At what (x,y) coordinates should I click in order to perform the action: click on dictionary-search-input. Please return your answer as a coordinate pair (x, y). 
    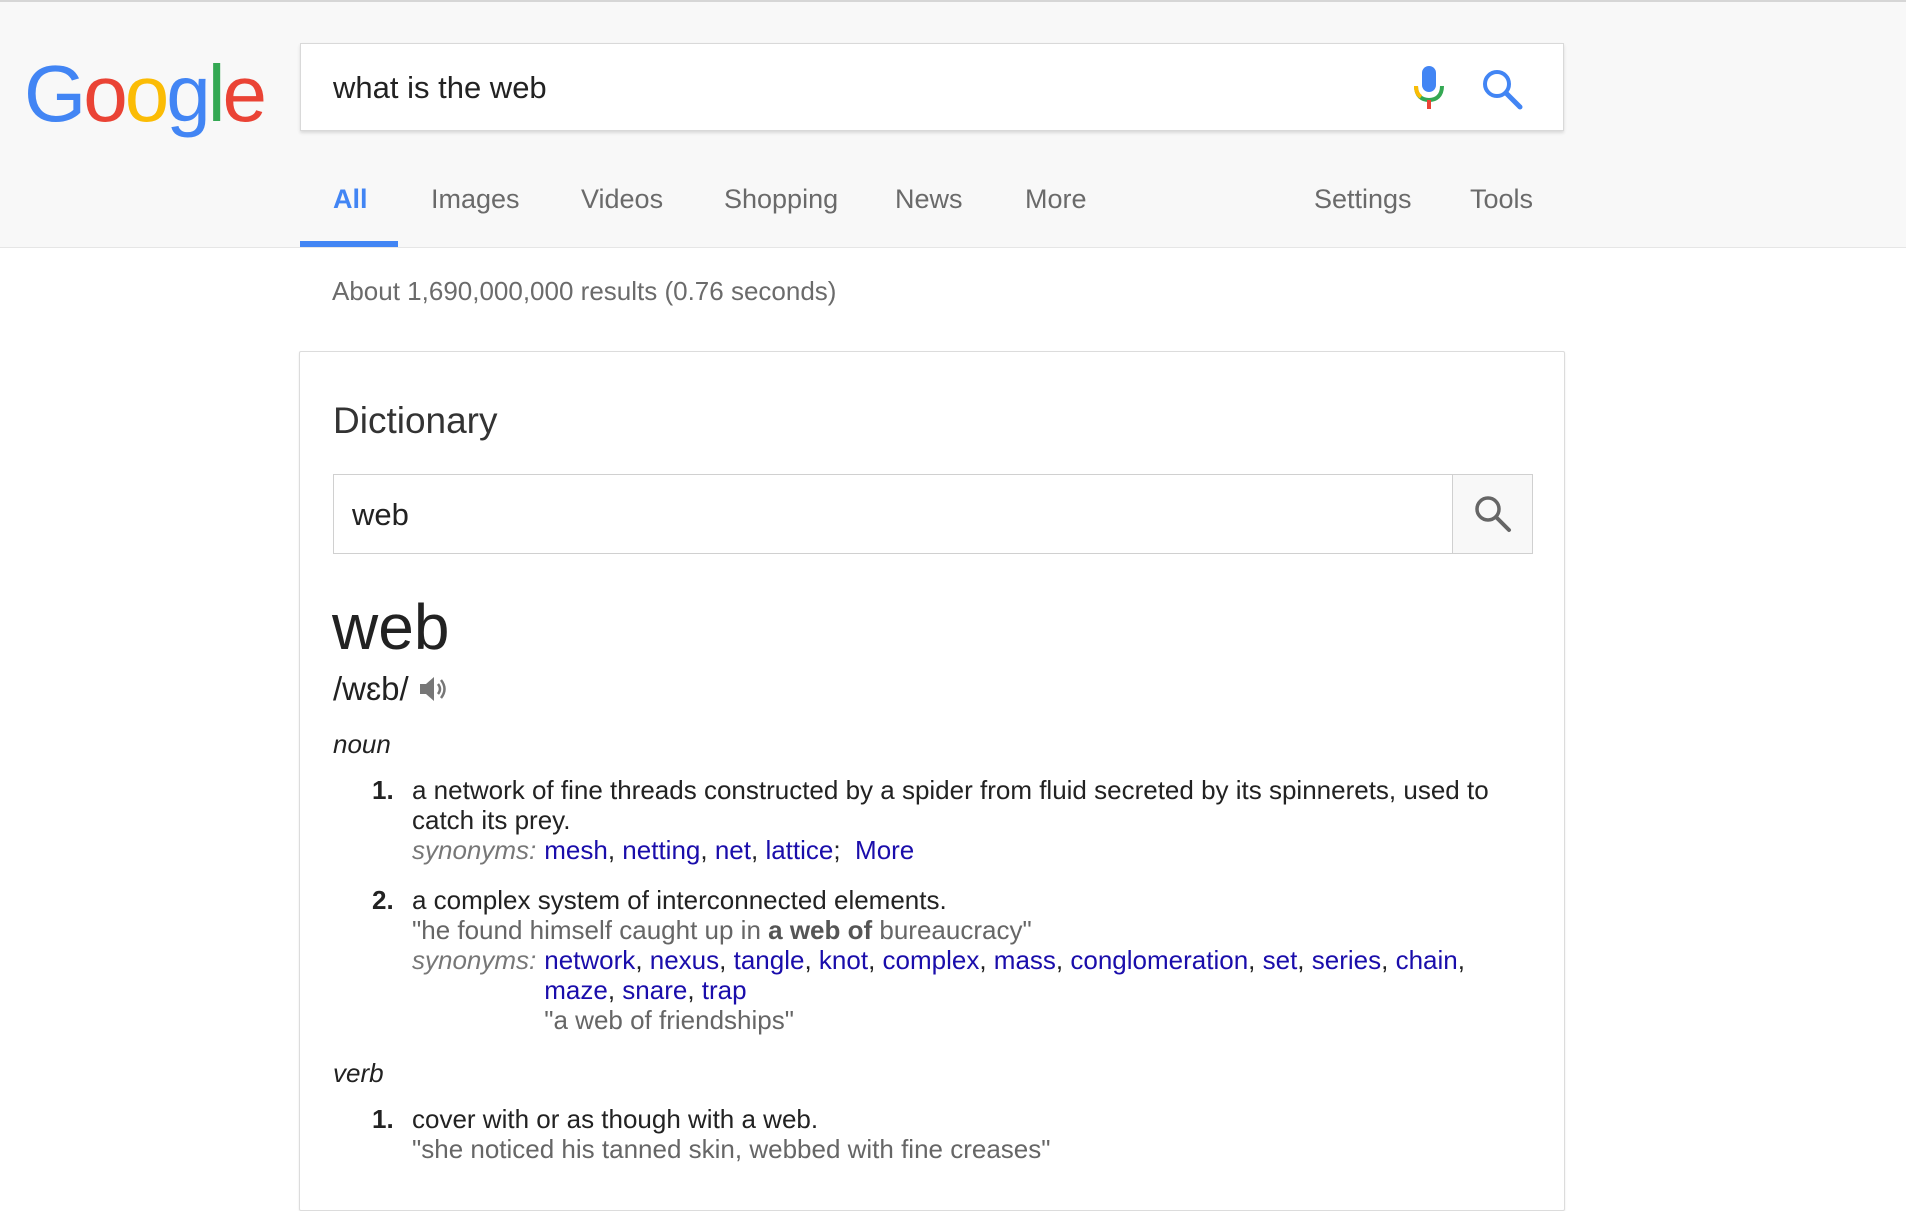
    Looking at the image, I should click on (852, 515).